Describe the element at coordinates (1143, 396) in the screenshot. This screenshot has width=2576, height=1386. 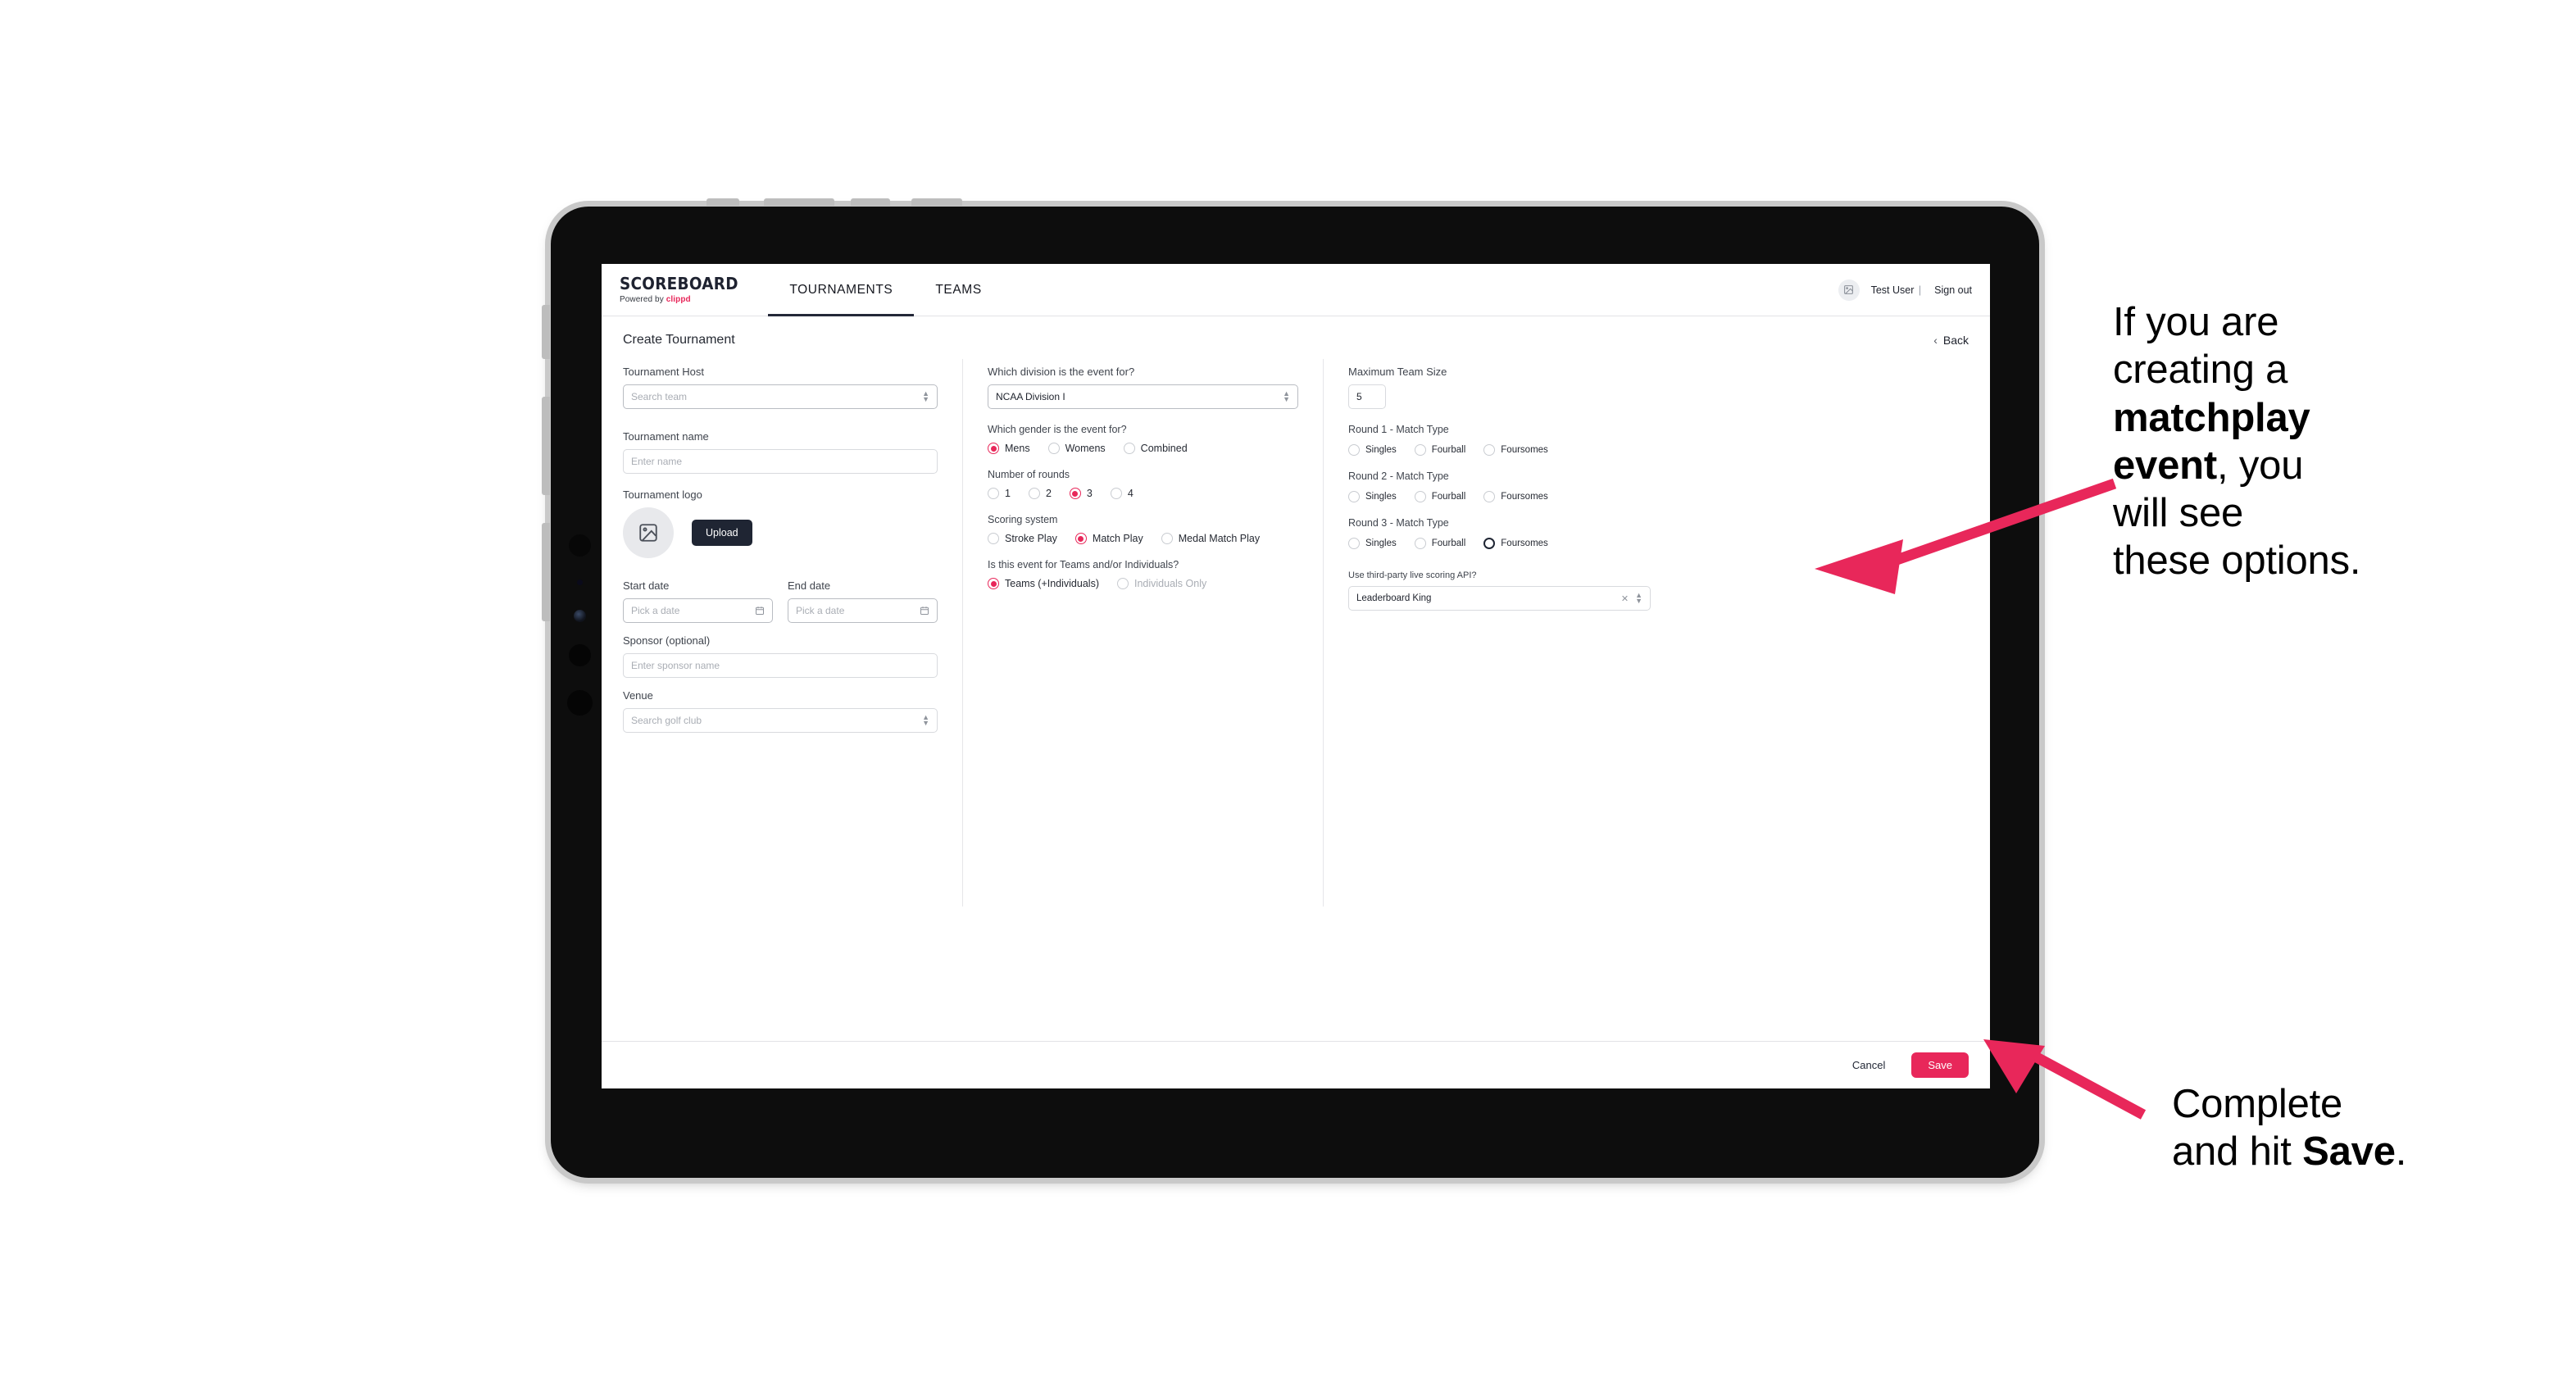
I see `division-select: NCAA Division I ▲ ▼` at that location.